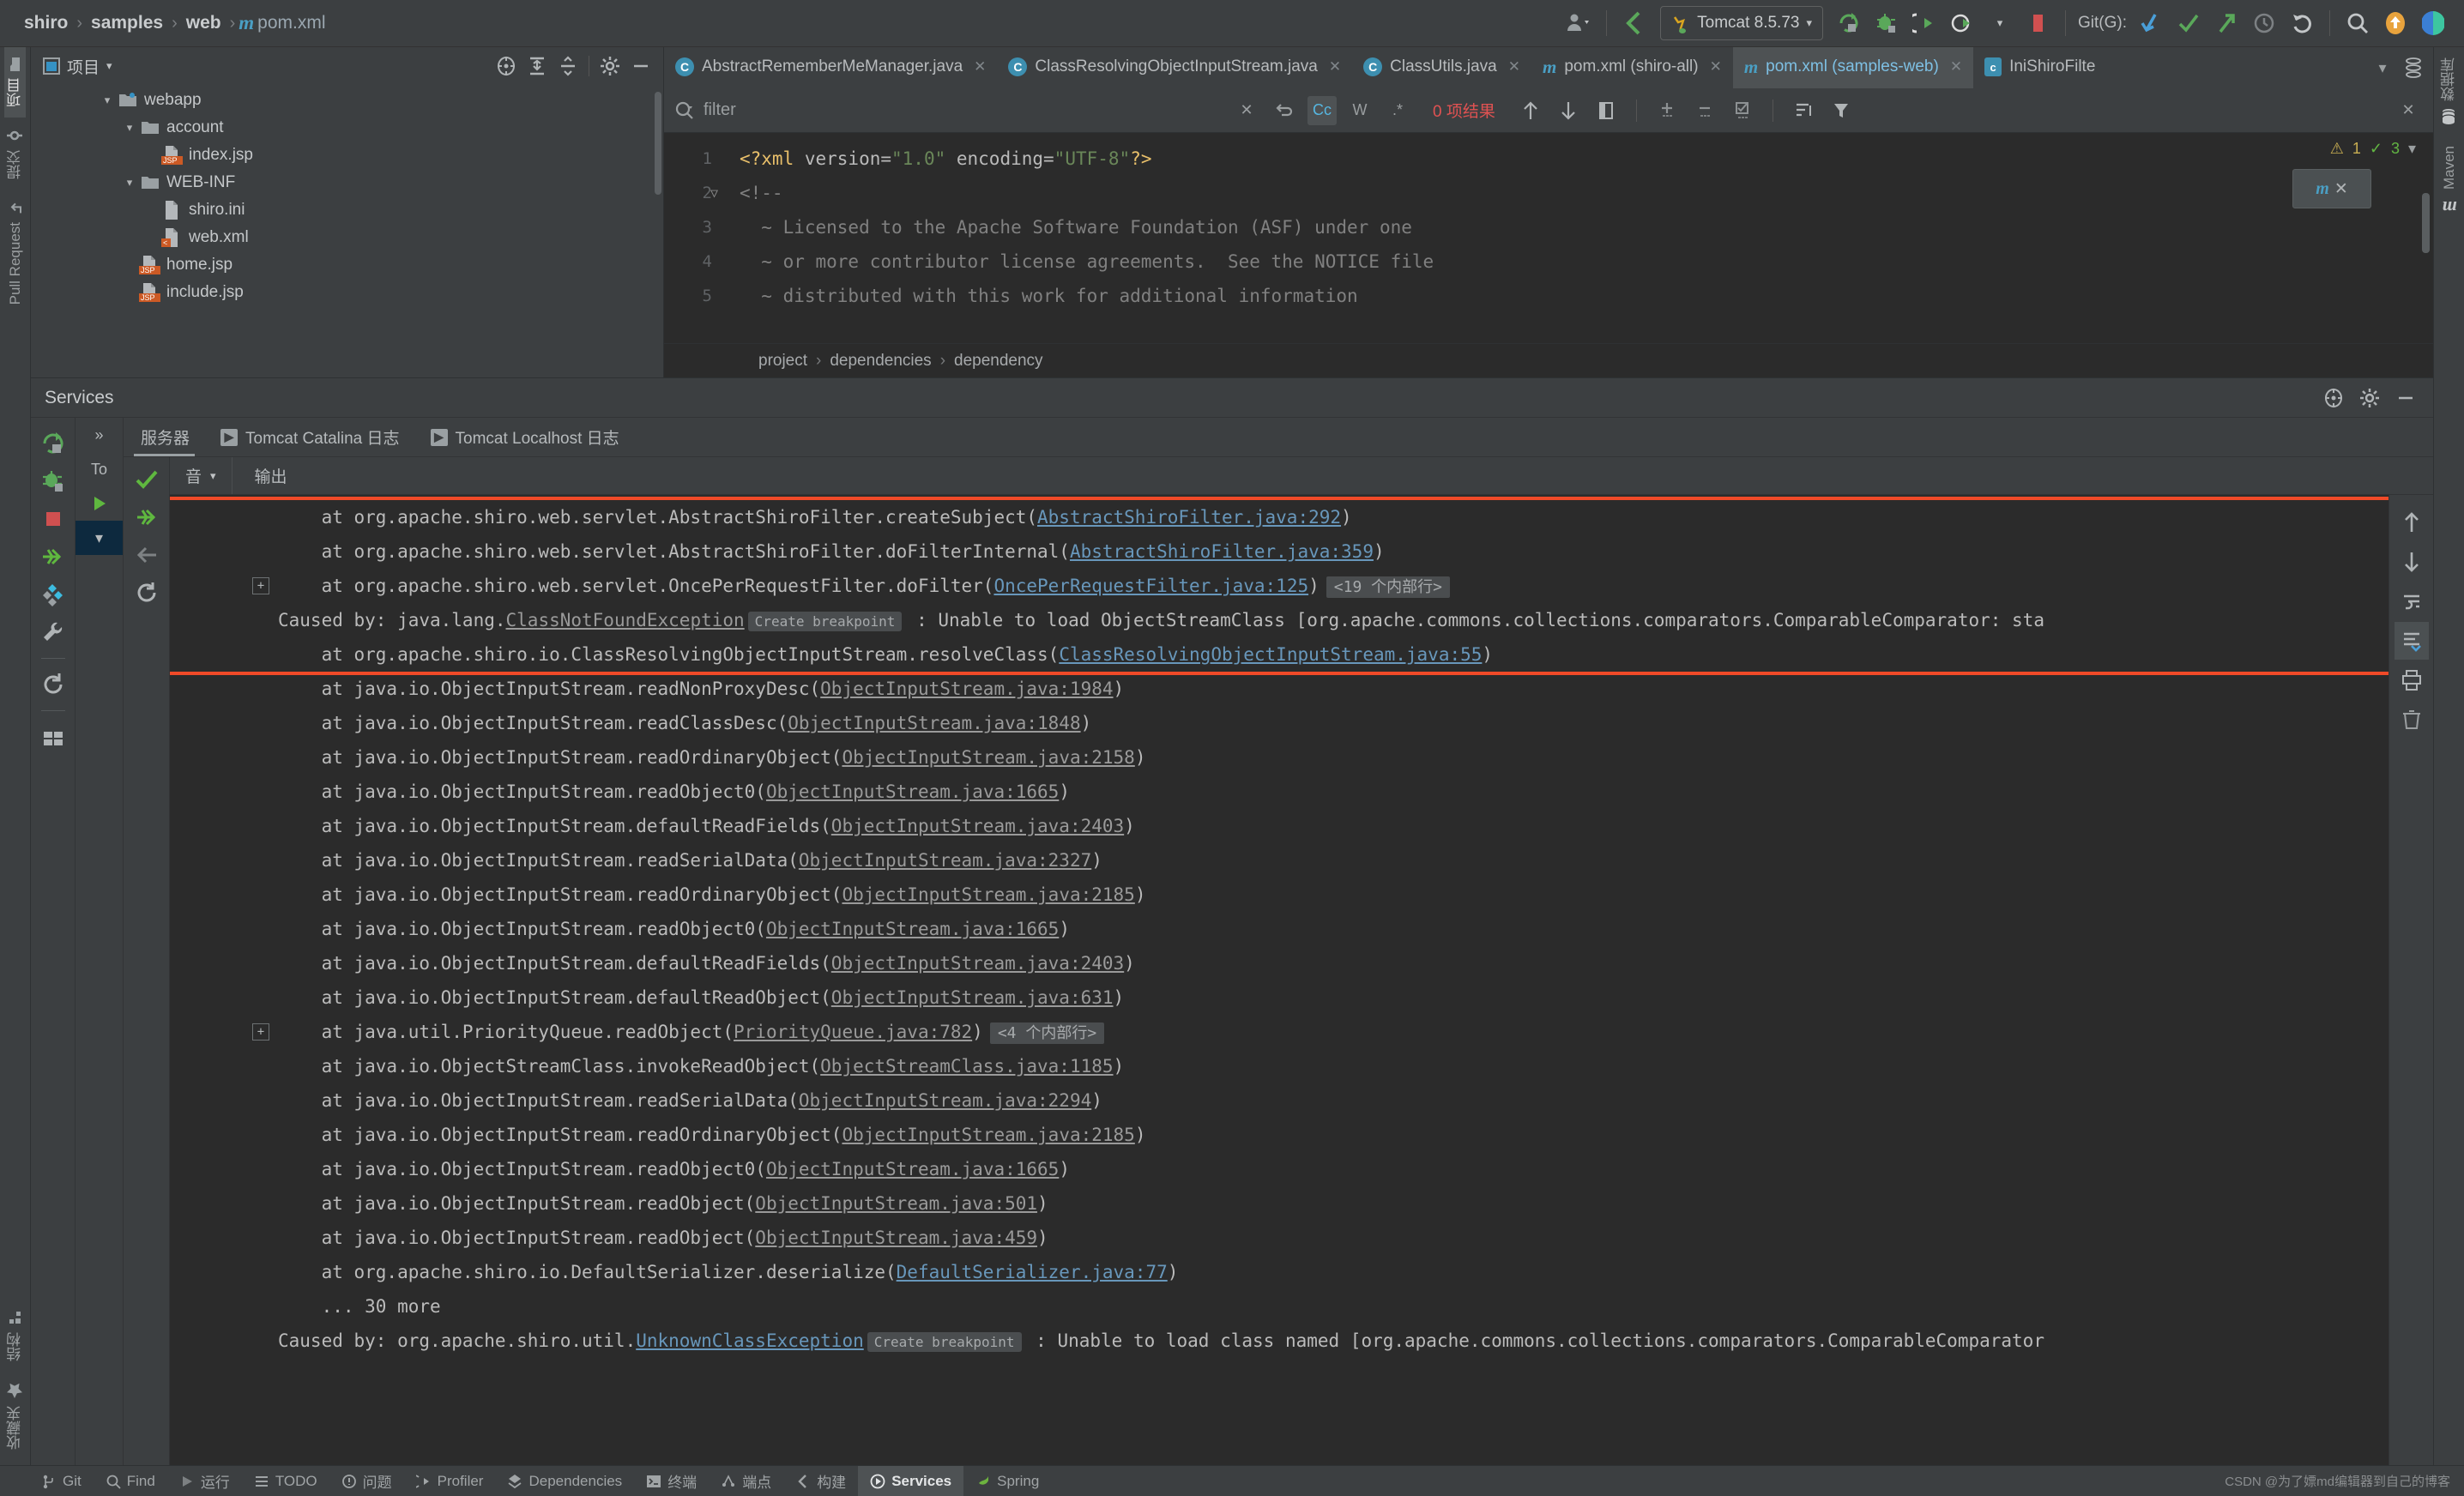  Describe the element at coordinates (130, 1481) in the screenshot. I see `status-bar-item-find: Find` at that location.